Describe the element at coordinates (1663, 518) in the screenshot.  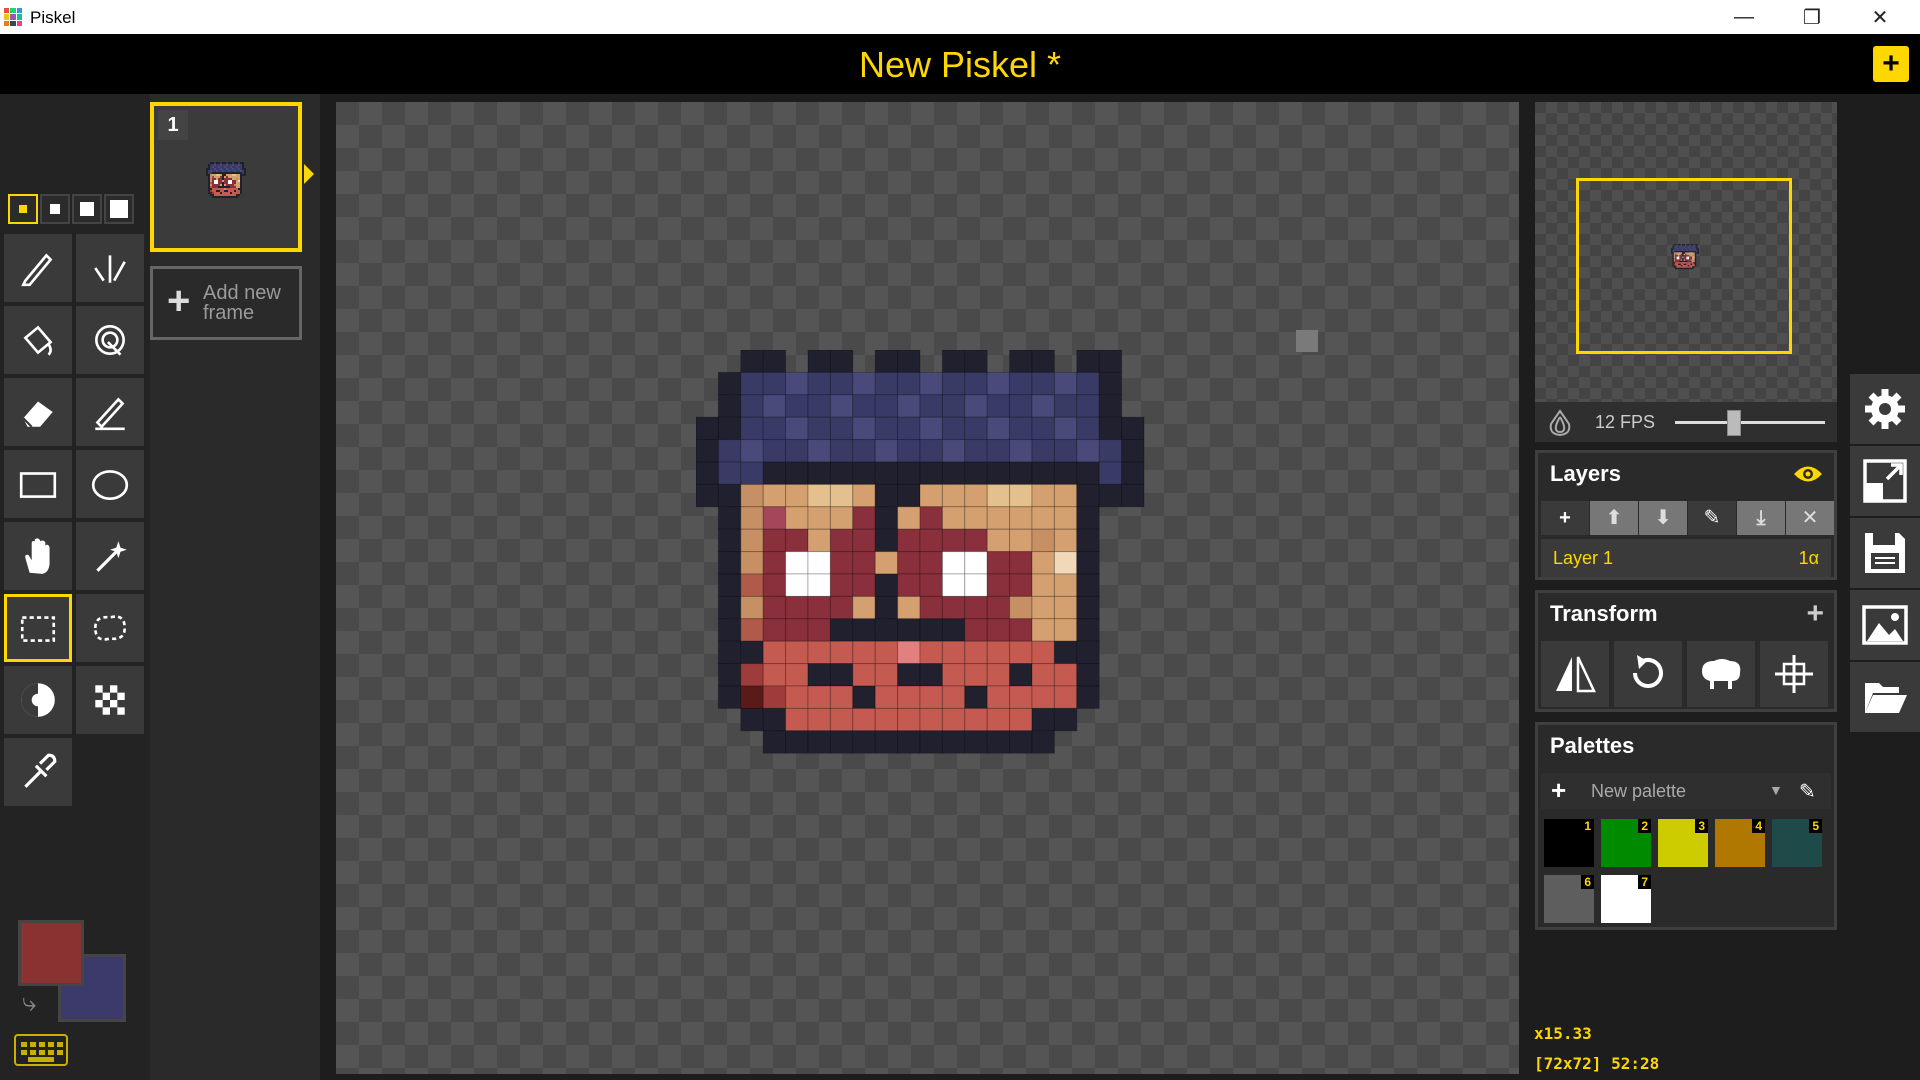
I see `move-layer-down-icon: ⬇` at that location.